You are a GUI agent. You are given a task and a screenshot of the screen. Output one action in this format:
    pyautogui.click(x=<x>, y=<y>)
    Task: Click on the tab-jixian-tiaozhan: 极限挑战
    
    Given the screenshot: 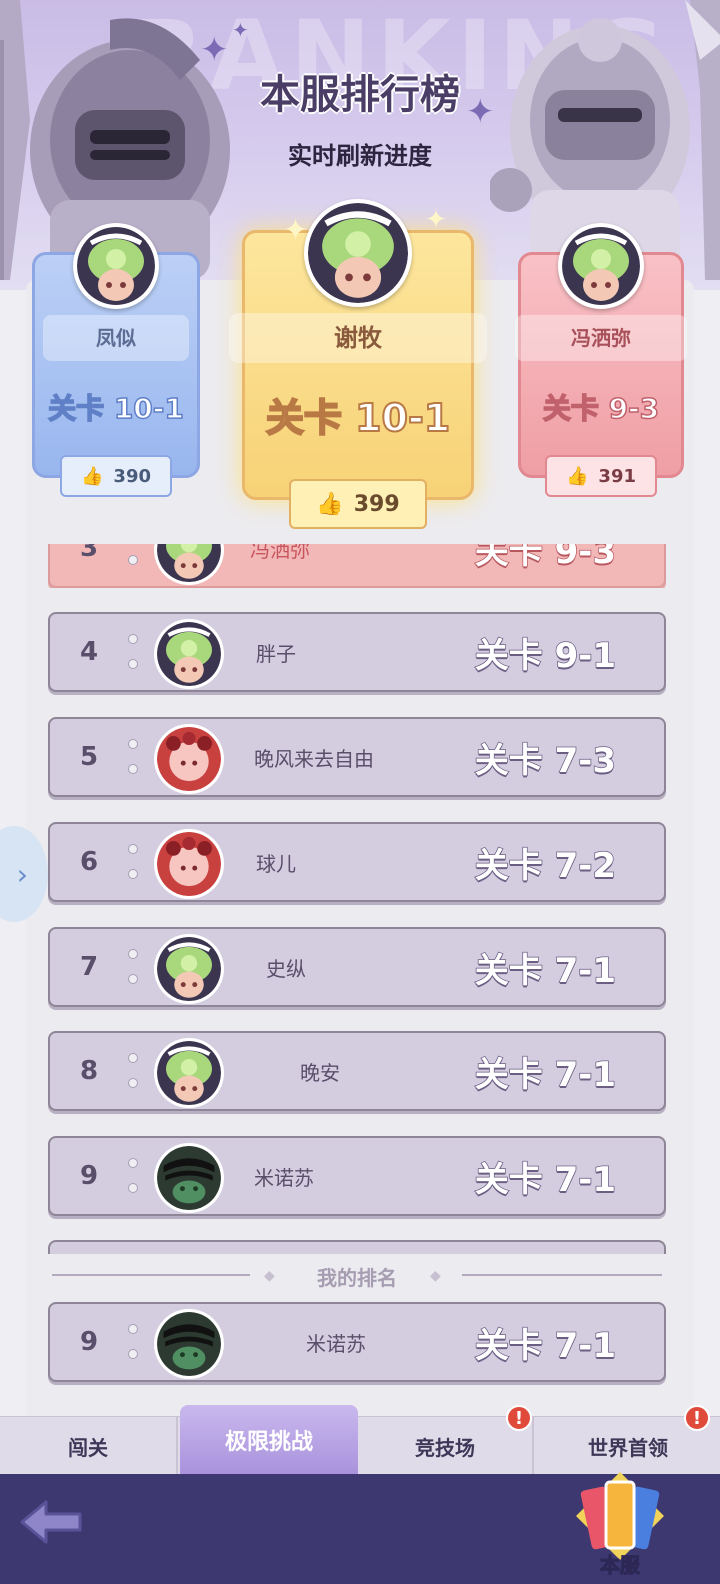 What is the action you would take?
    pyautogui.click(x=269, y=1440)
    